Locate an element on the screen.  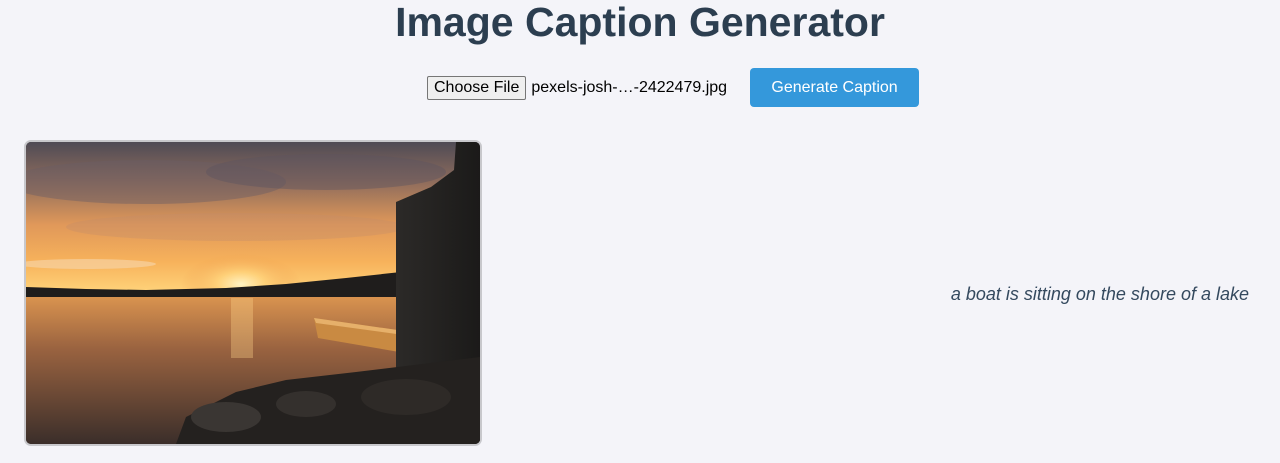
choose-file-button: Choose File is located at coordinates (477, 87).